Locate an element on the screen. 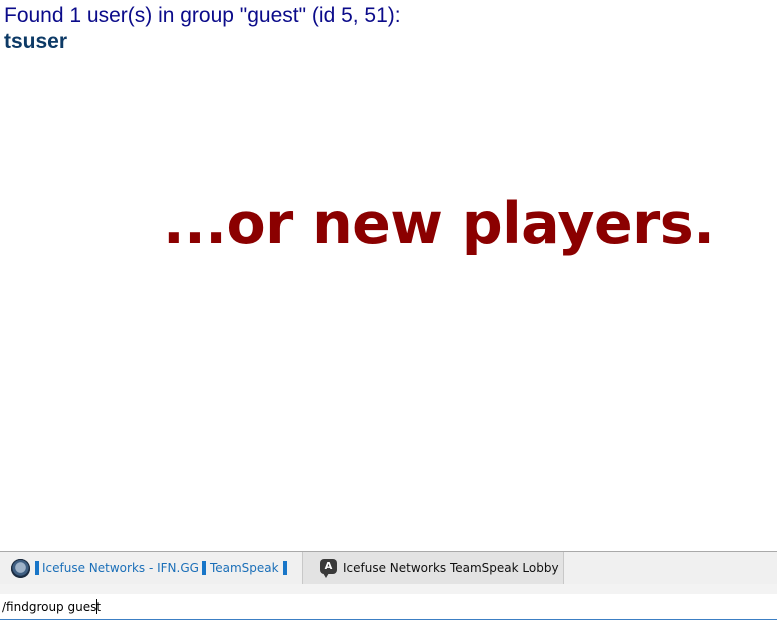  channel-chat-icon: A is located at coordinates (328, 568).